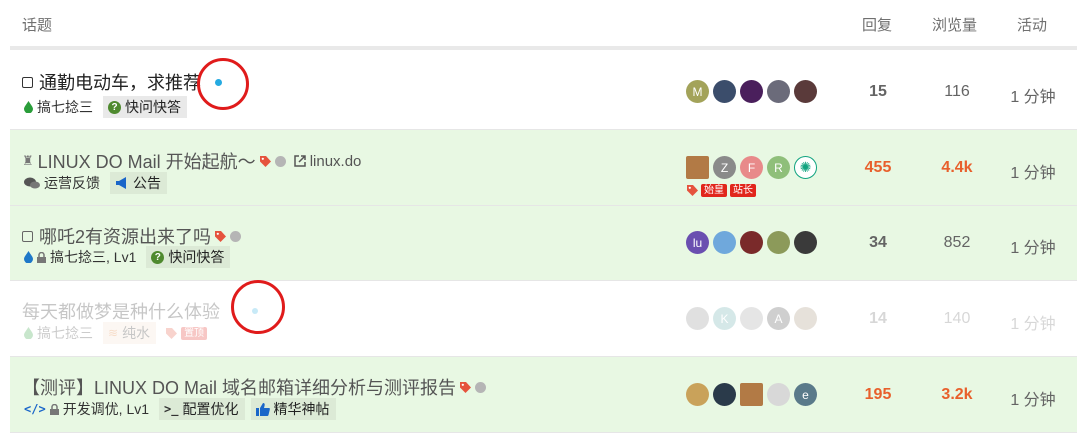 This screenshot has height=441, width=1091. I want to click on tag-chip: 公告, so click(138, 183).